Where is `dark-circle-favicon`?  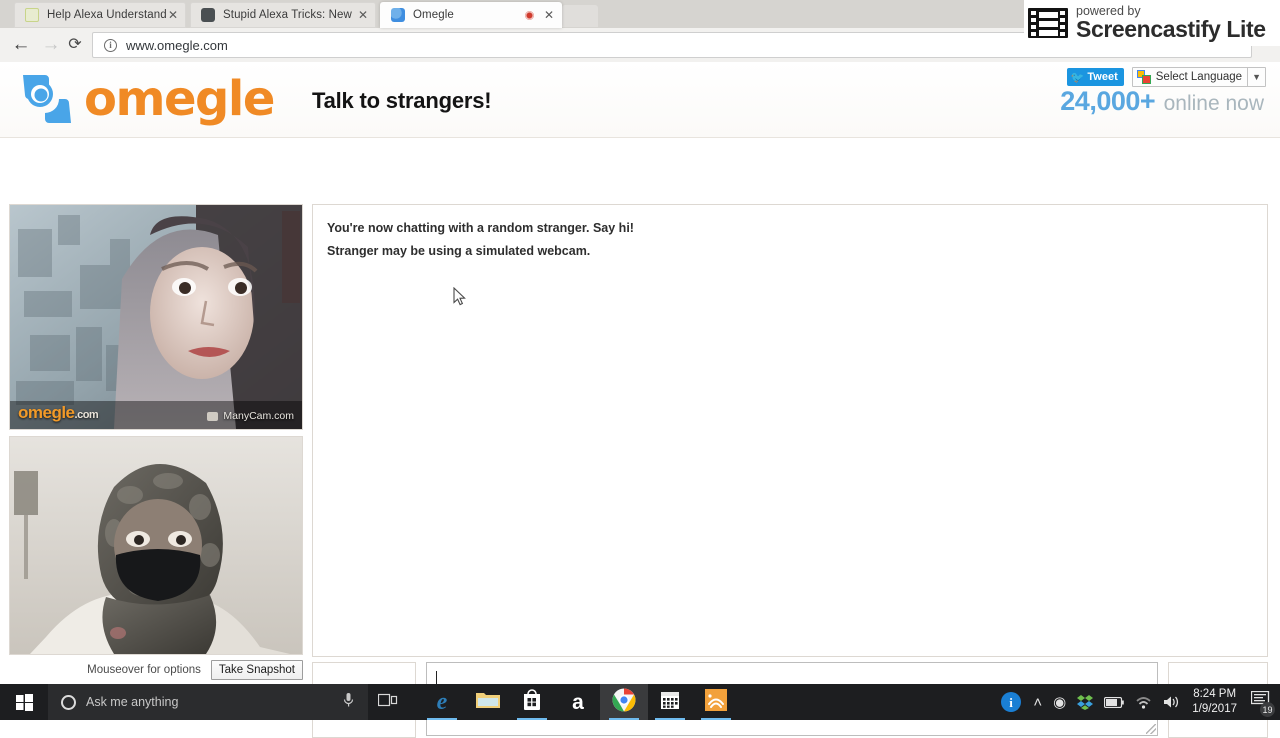 dark-circle-favicon is located at coordinates (208, 15).